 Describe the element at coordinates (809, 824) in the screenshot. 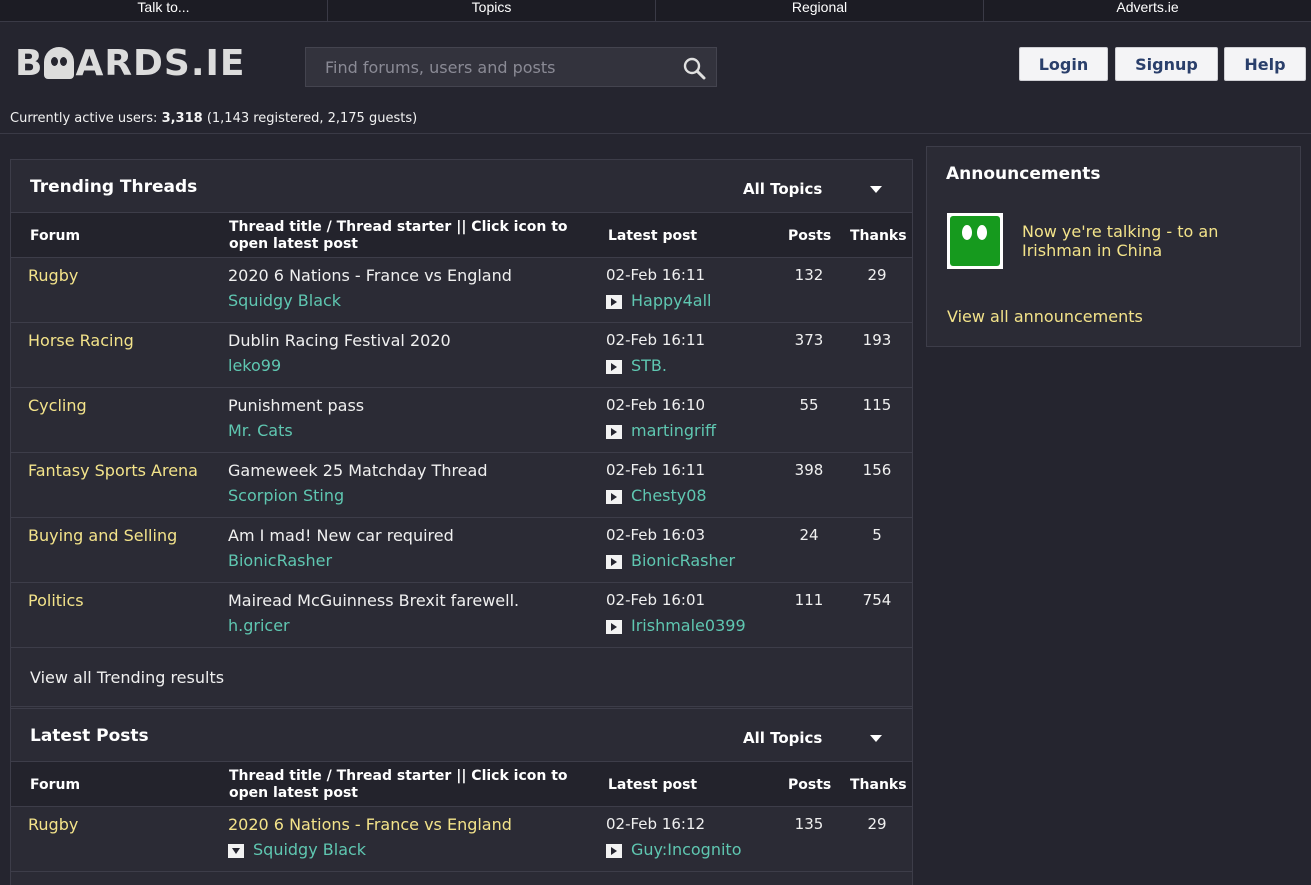

I see `posts-count: 135` at that location.